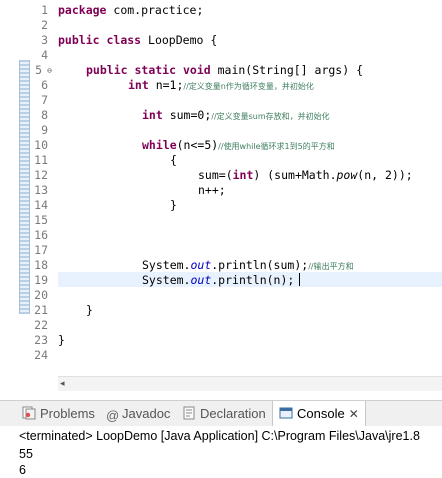  What do you see at coordinates (62, 384) in the screenshot?
I see `scroll-left-arrow-icon: ◂` at bounding box center [62, 384].